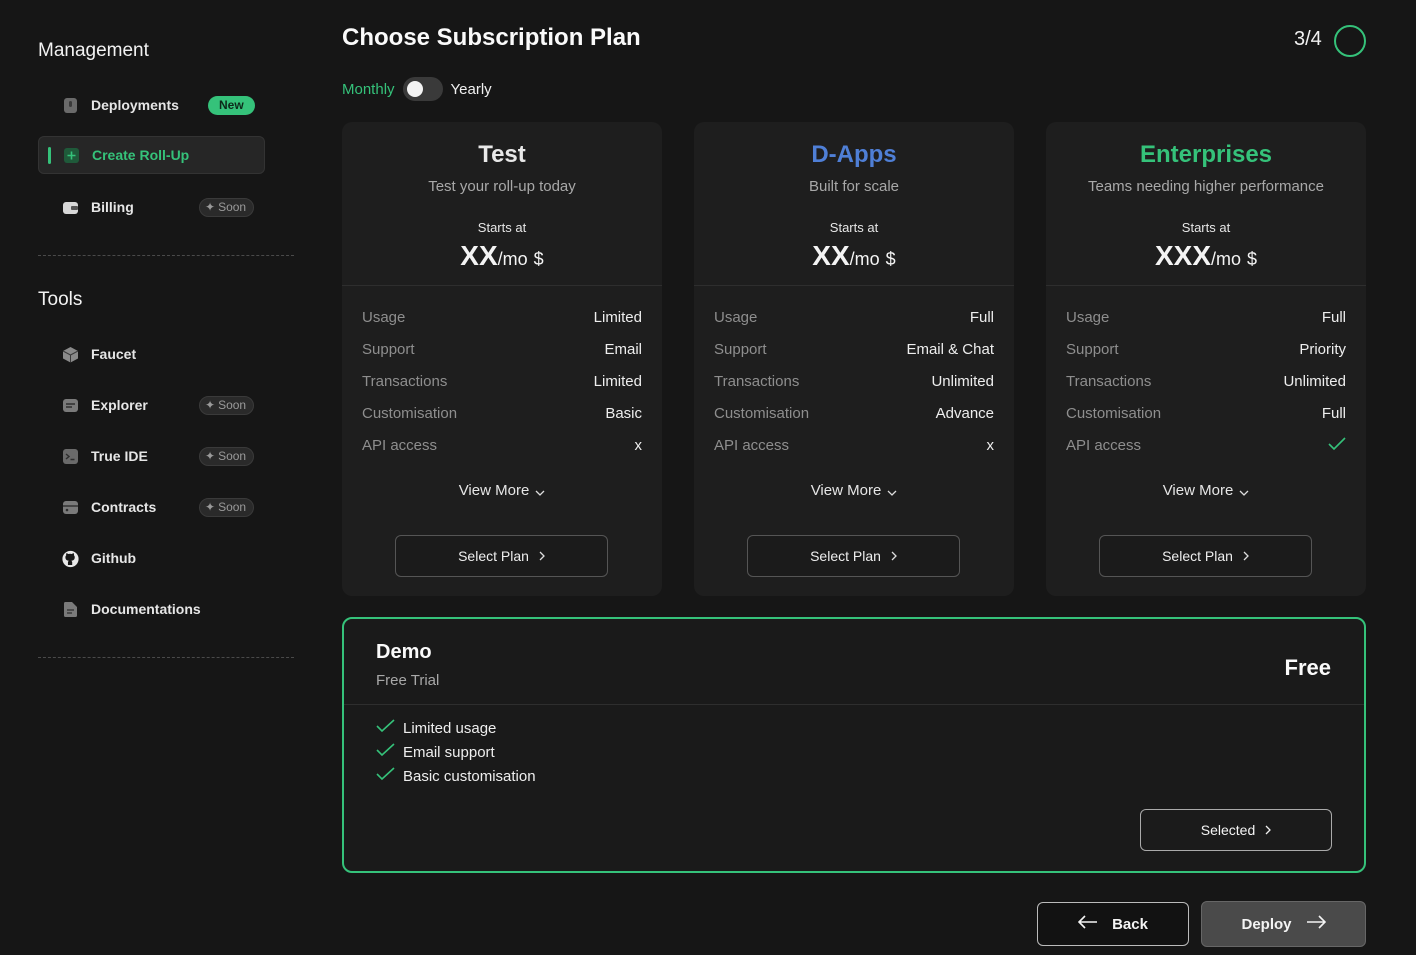 Image resolution: width=1416 pixels, height=955 pixels. Describe the element at coordinates (502, 186) in the screenshot. I see `plan-description: Test your roll-up today` at that location.